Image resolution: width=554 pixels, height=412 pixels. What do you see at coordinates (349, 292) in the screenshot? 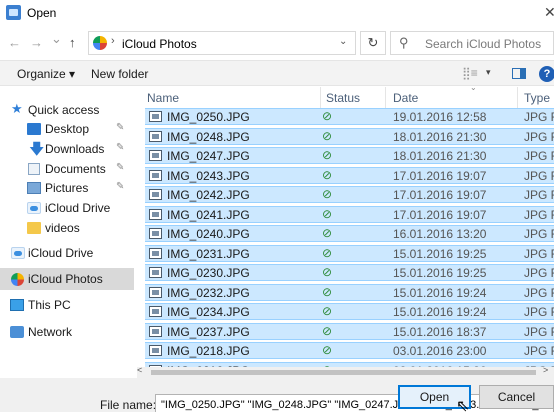
I see `table-row: IMG_0232.JPG ⊘ 15.01.2016 19:24 JPG Fil` at bounding box center [349, 292].